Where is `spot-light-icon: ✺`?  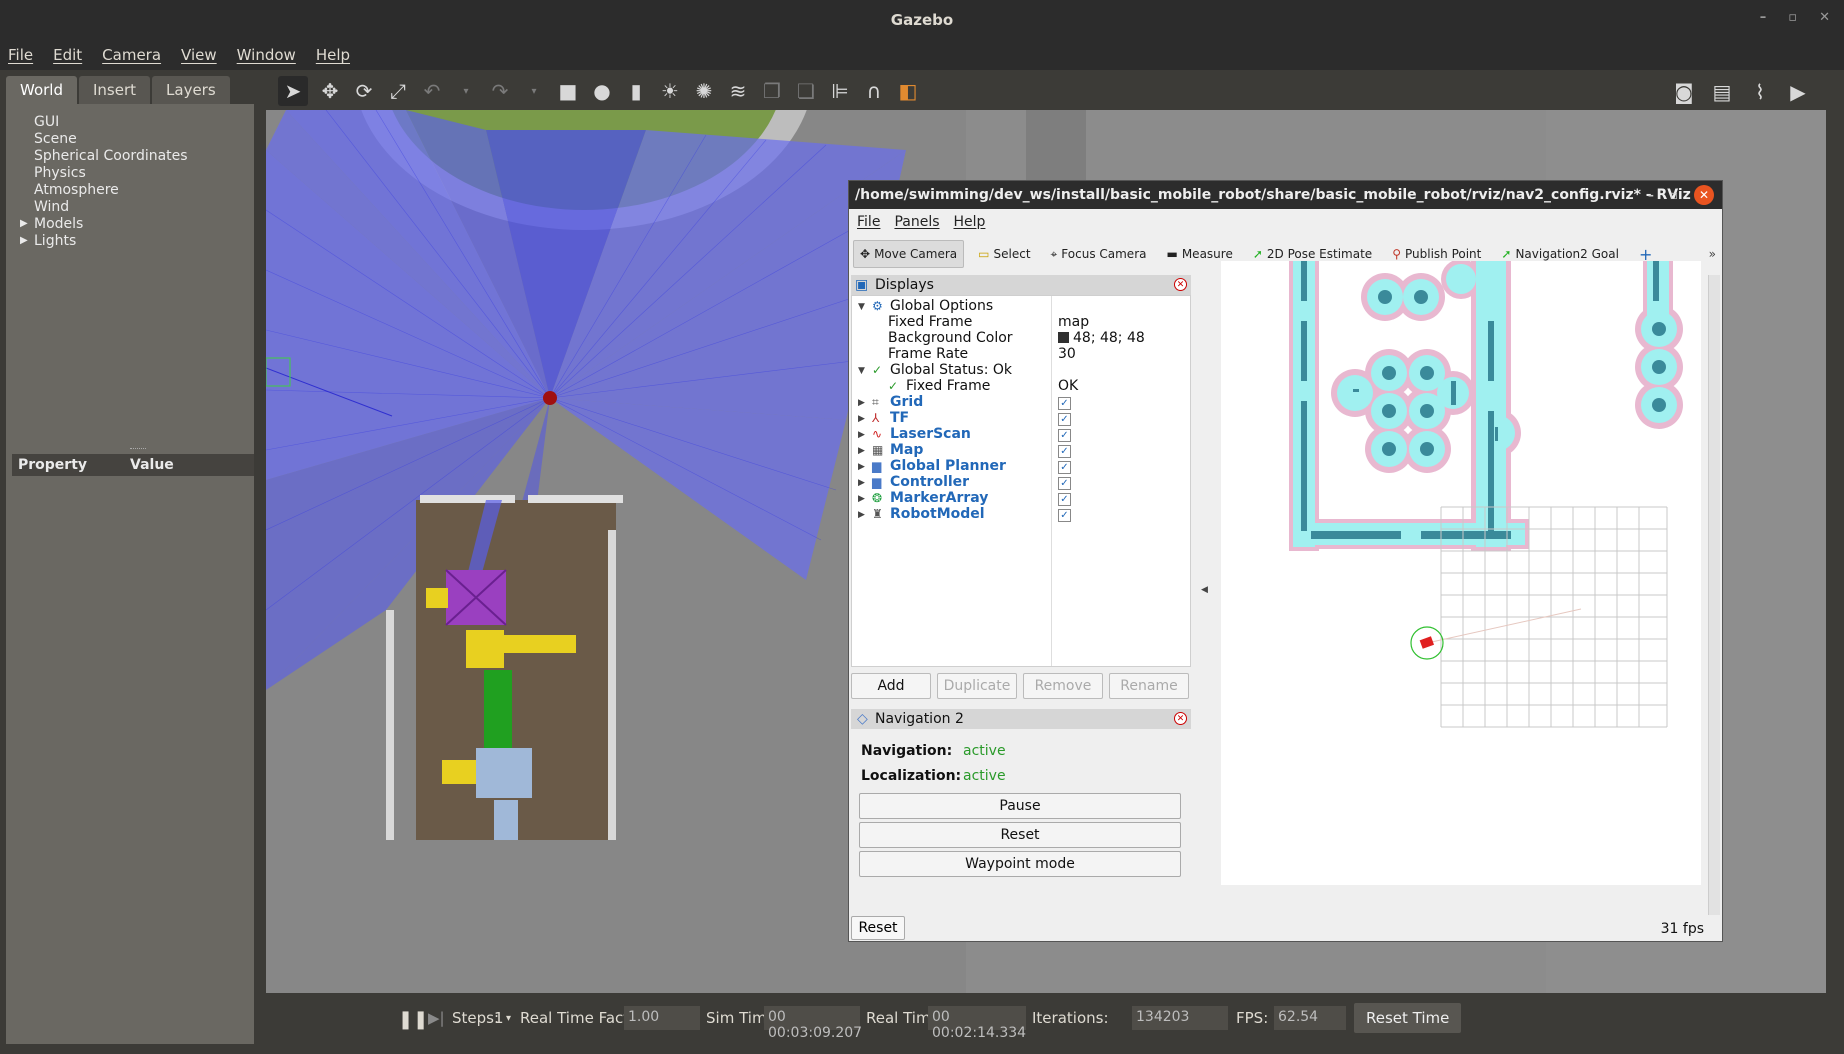 spot-light-icon: ✺ is located at coordinates (704, 91).